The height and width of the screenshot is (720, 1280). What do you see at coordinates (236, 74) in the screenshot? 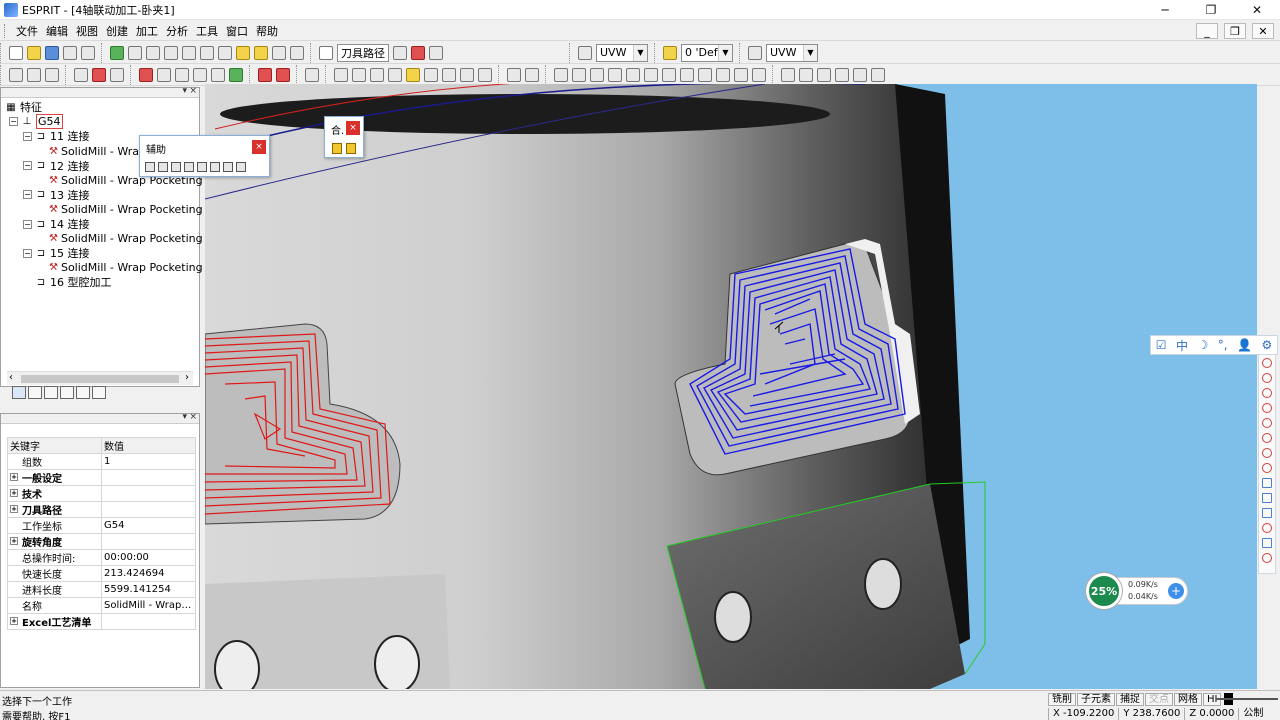
I see `green-settings-icon` at bounding box center [236, 74].